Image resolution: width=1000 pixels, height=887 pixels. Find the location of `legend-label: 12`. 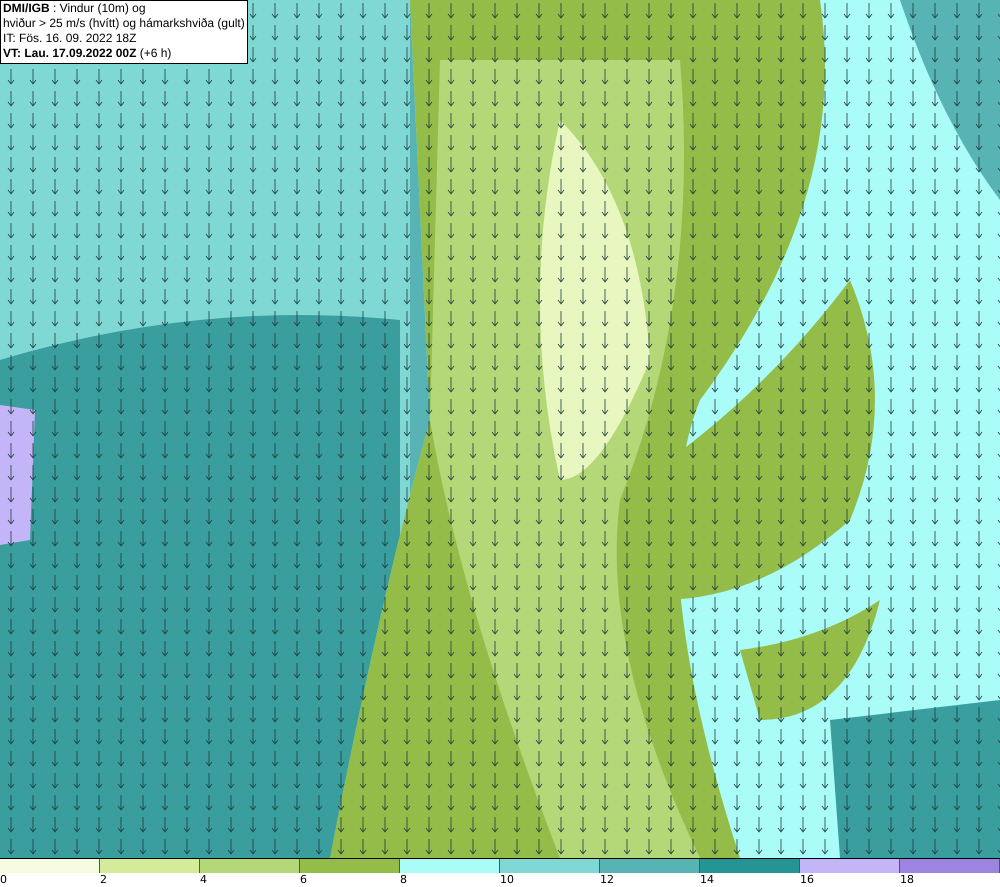

legend-label: 12 is located at coordinates (607, 880).